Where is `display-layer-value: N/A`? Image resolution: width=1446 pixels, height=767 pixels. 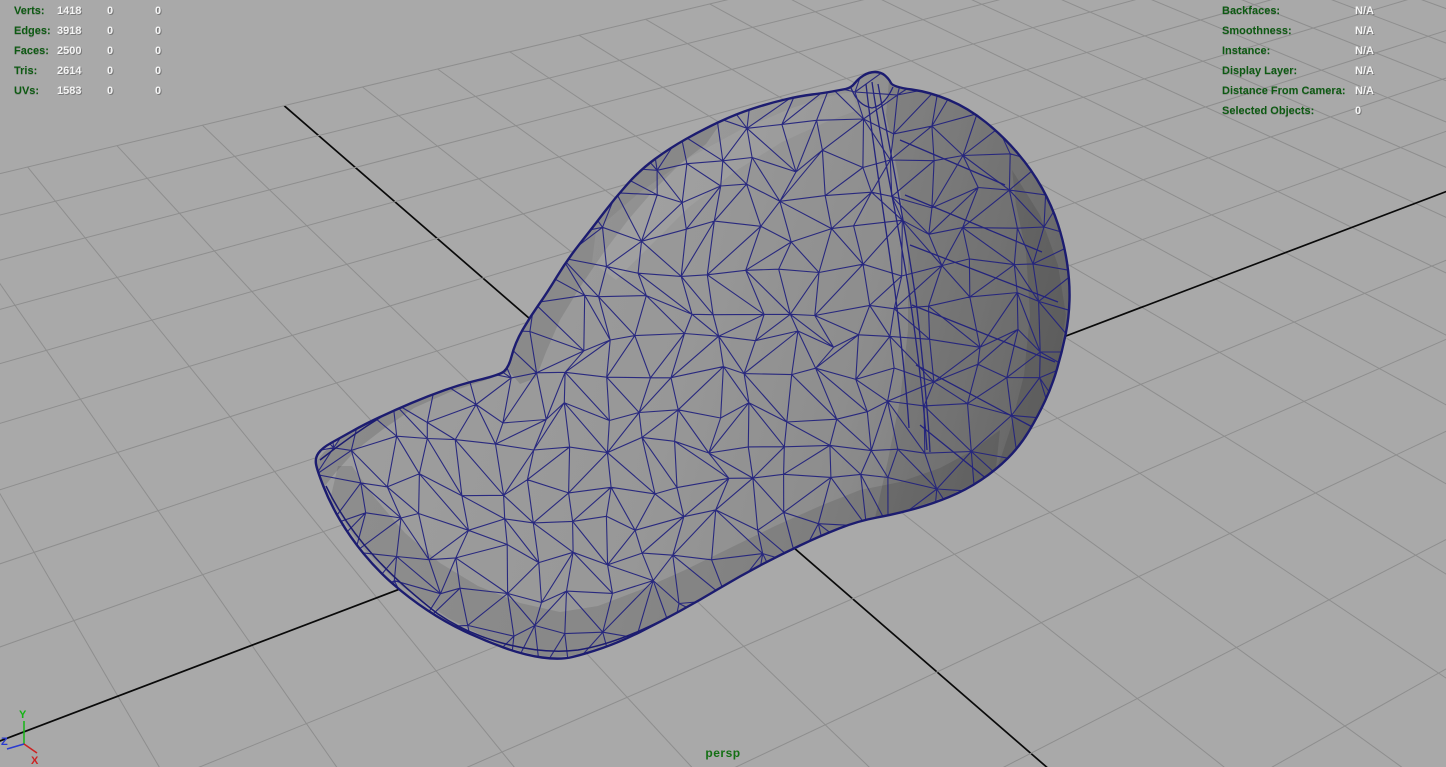
display-layer-value: N/A is located at coordinates (1364, 71).